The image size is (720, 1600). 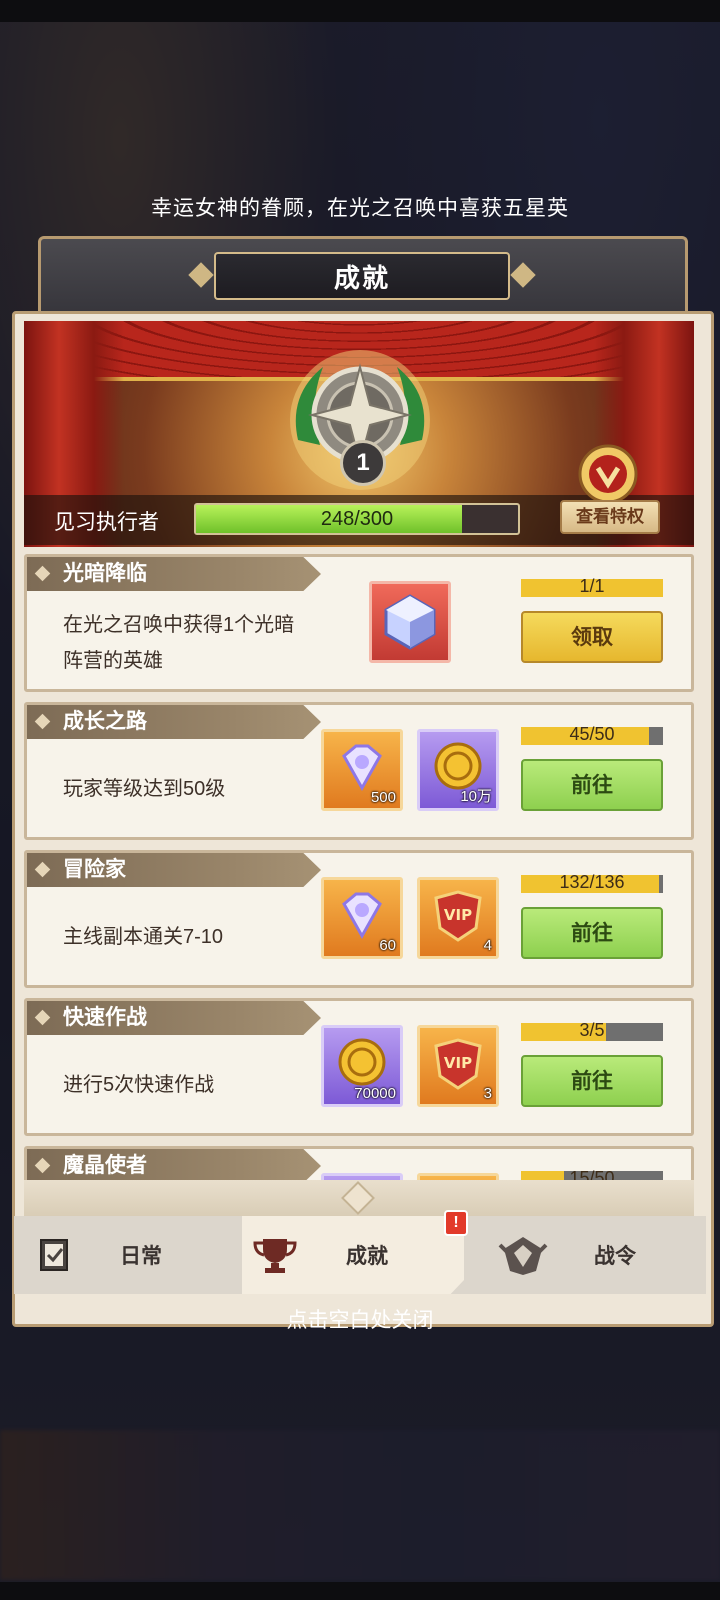 What do you see at coordinates (141, 1256) in the screenshot?
I see `tab-label: 日常` at bounding box center [141, 1256].